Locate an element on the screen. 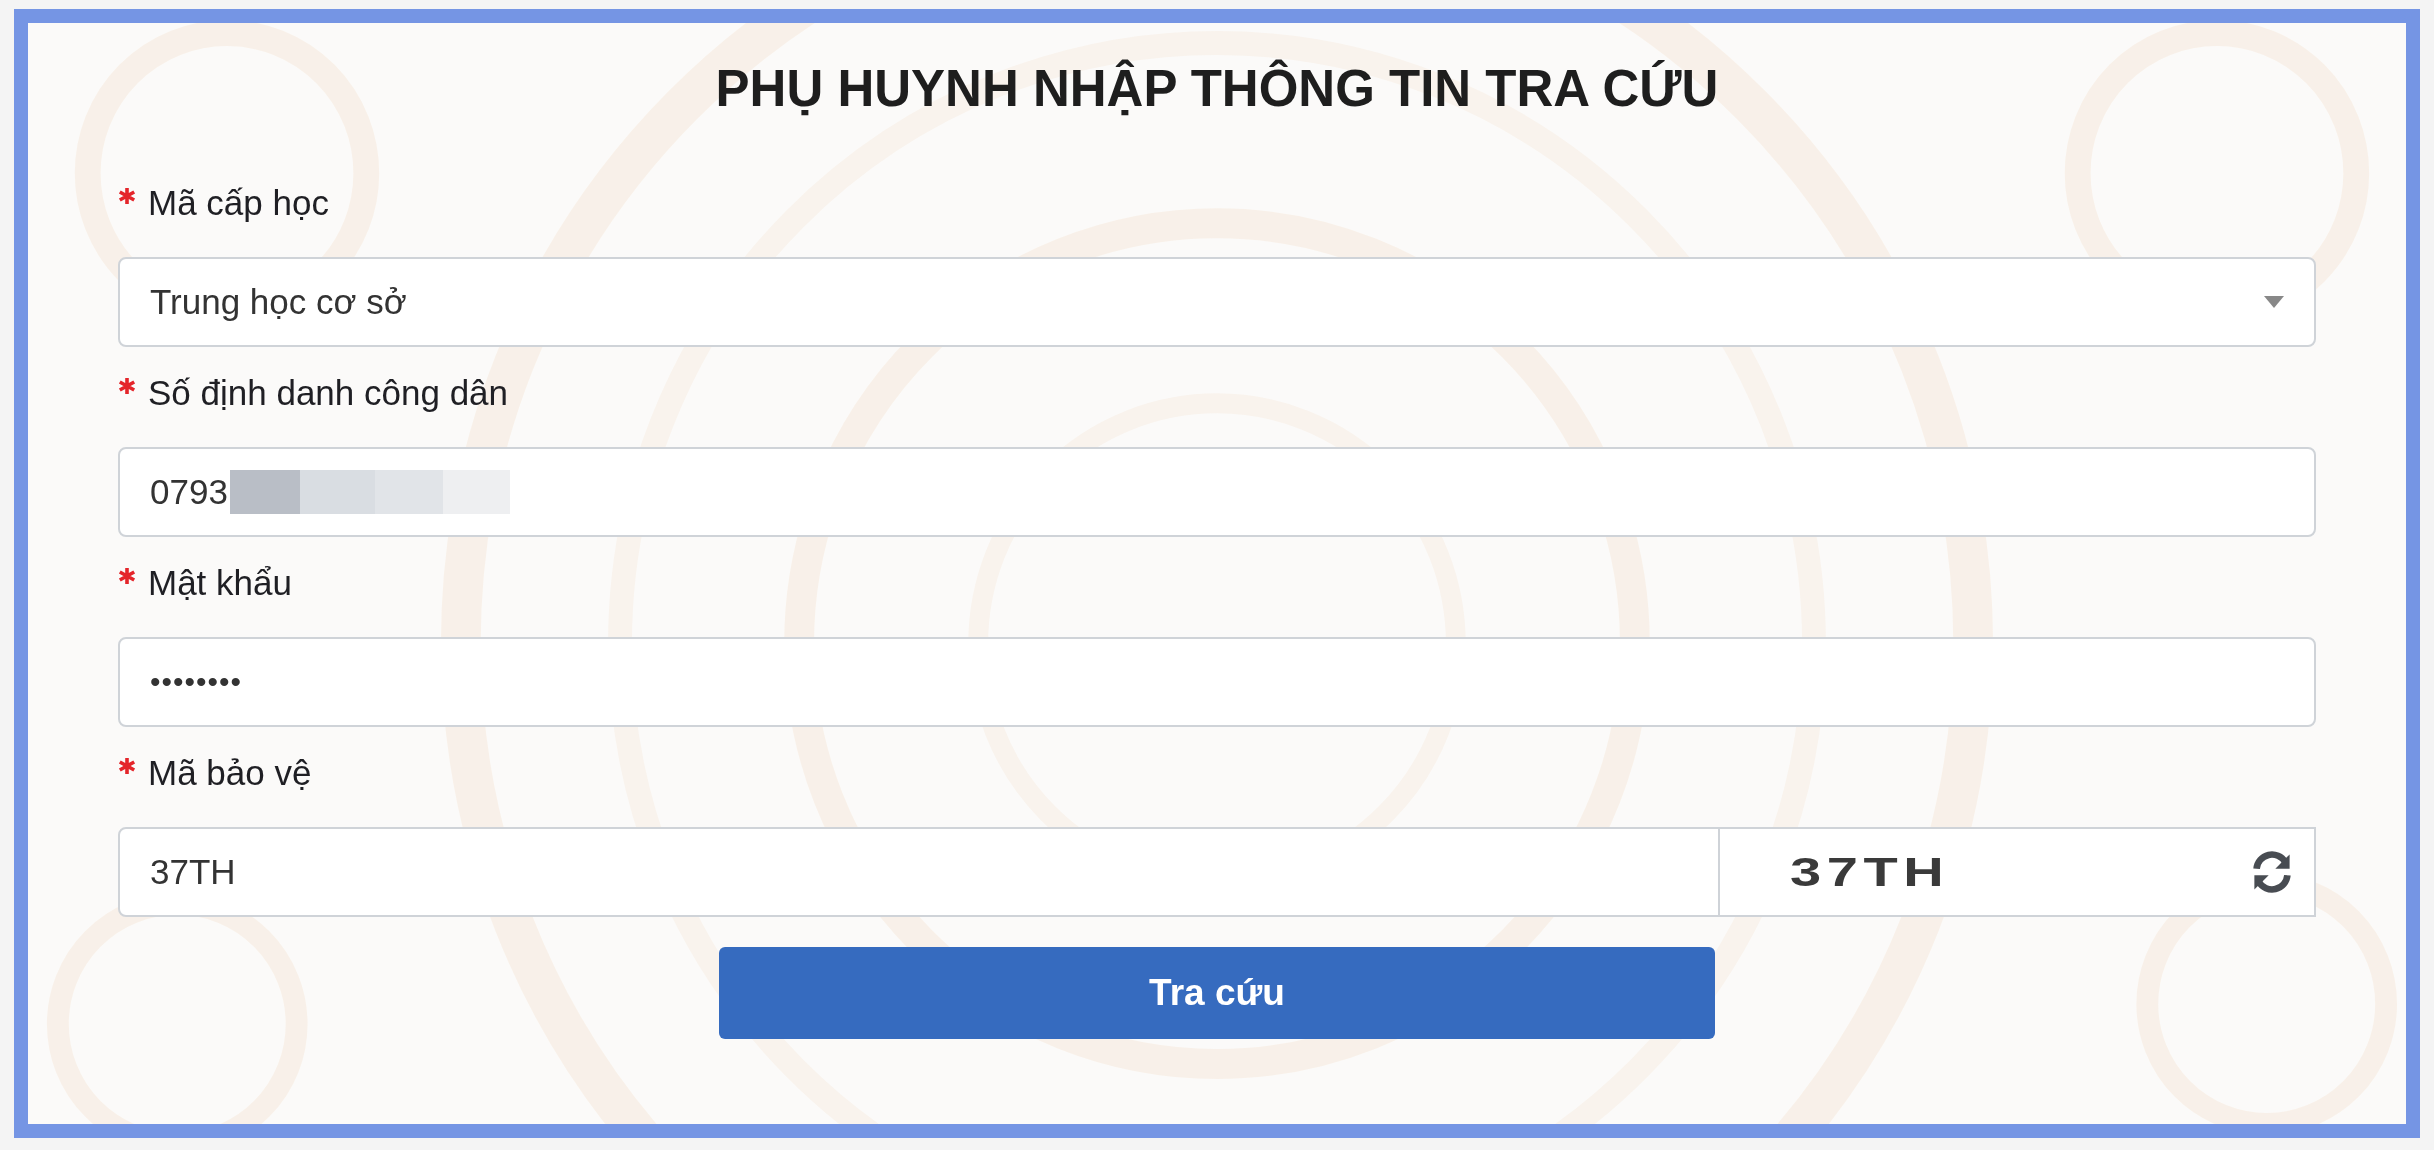  captcha-text: 37TH is located at coordinates (1870, 872).